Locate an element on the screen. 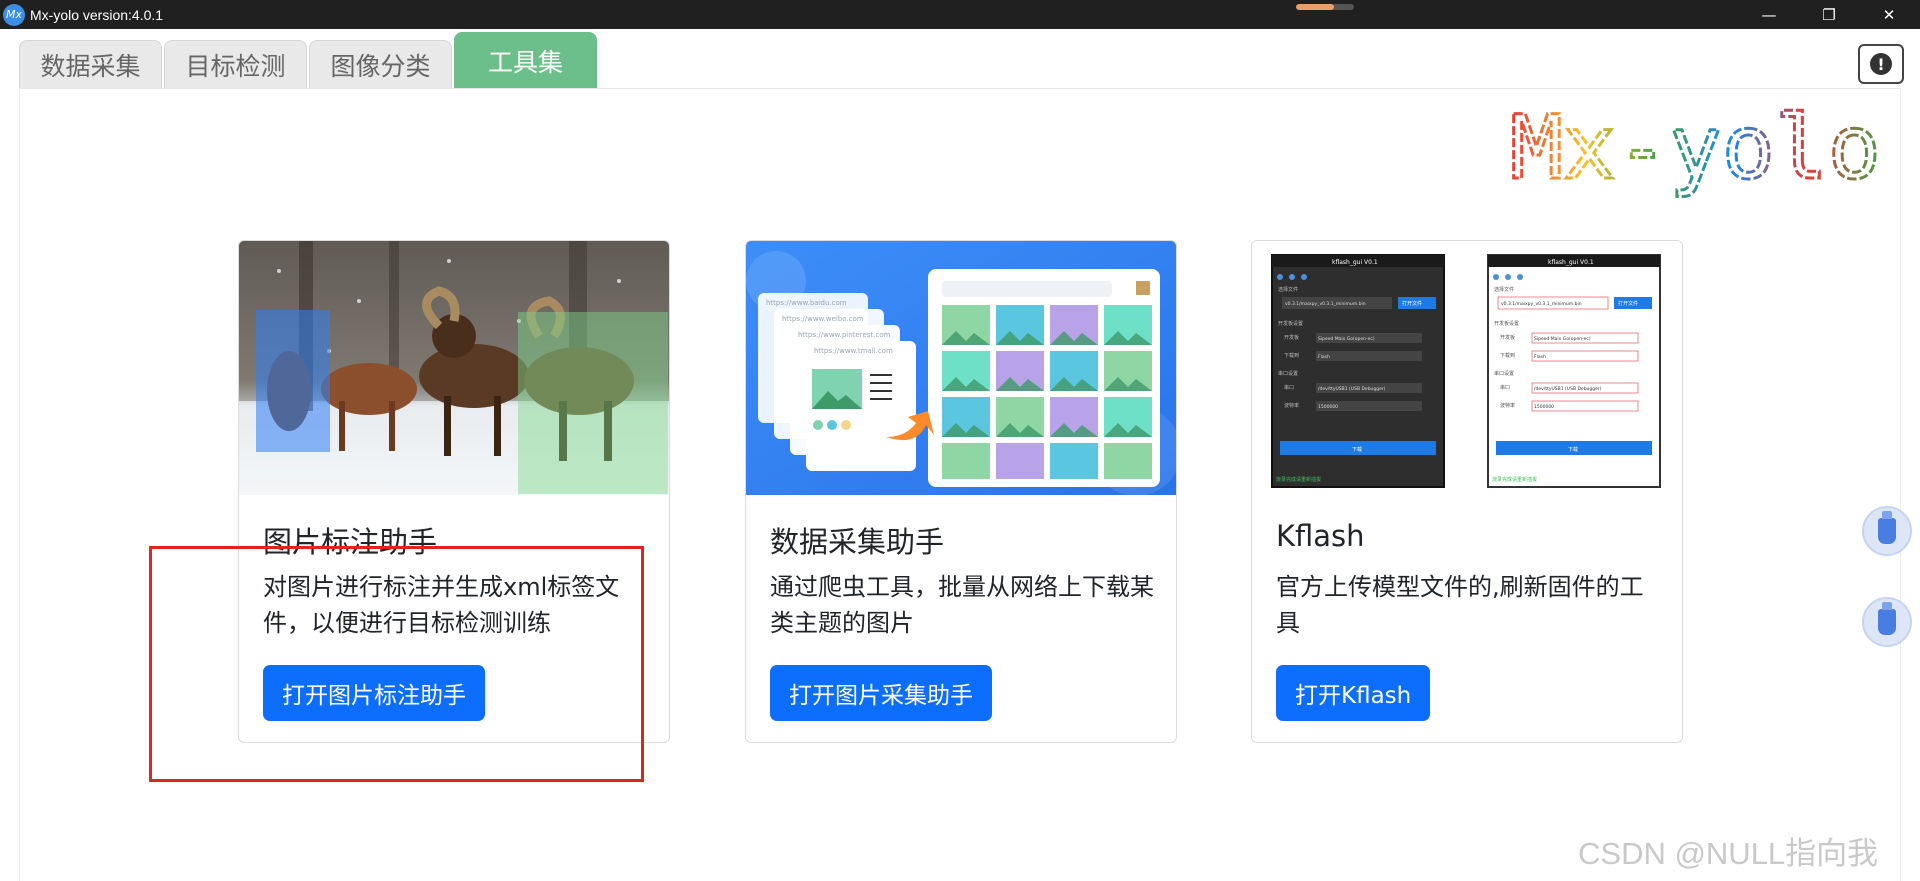 The height and width of the screenshot is (881, 1920). open-crawler-tool-button: 打开图片采集助手 is located at coordinates (881, 693).